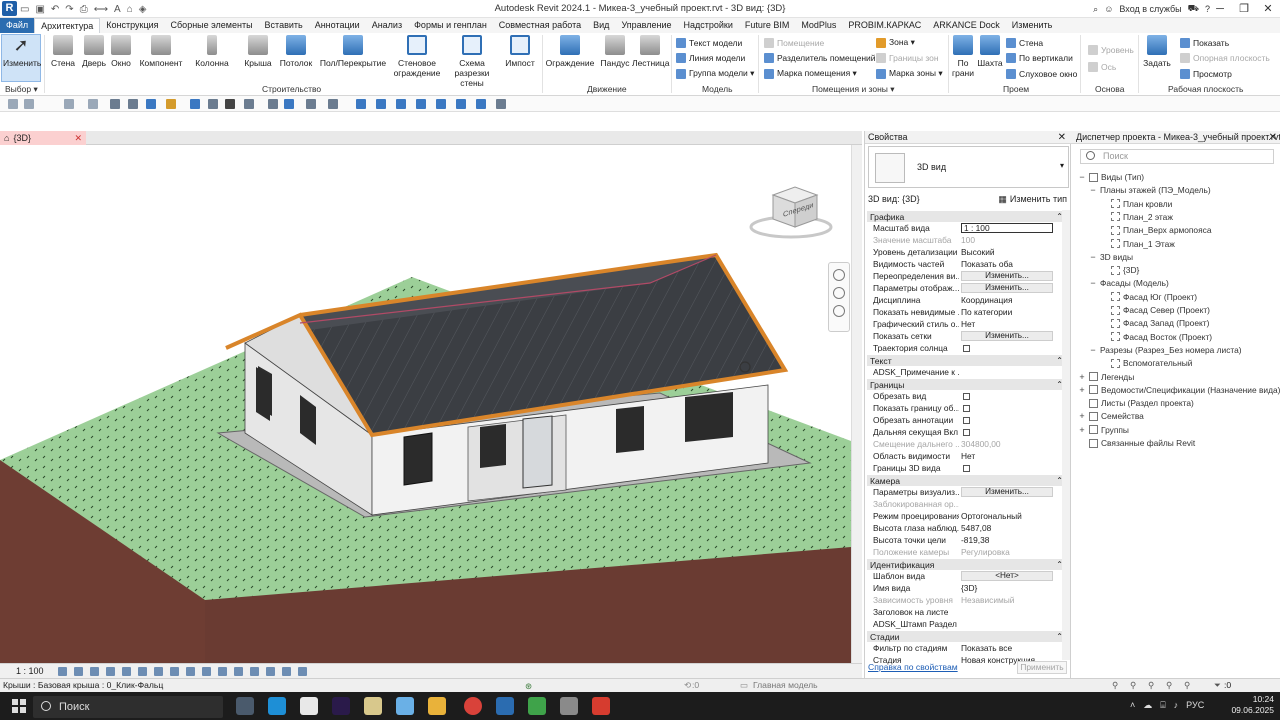  Describe the element at coordinates (101, 9) in the screenshot. I see `measure-icon: ⟷` at that location.